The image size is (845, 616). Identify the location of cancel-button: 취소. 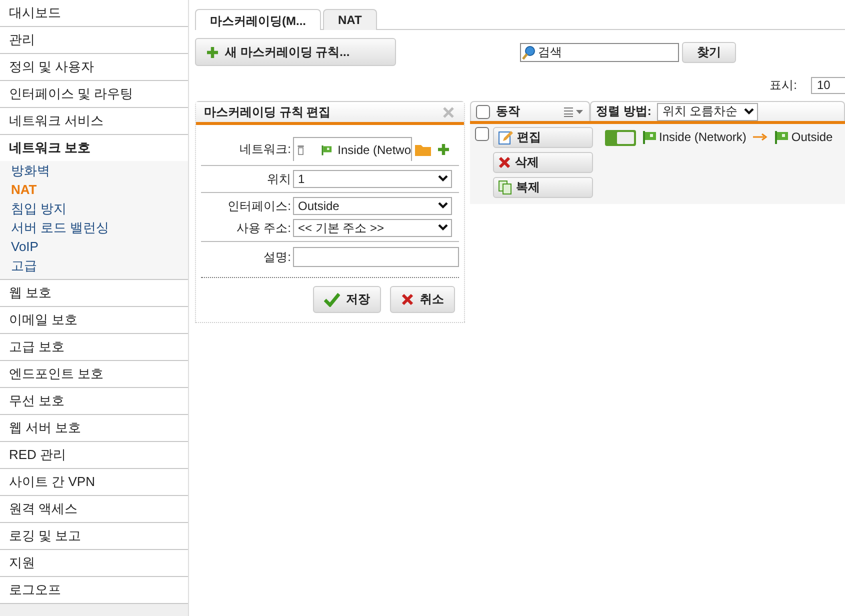
(422, 299).